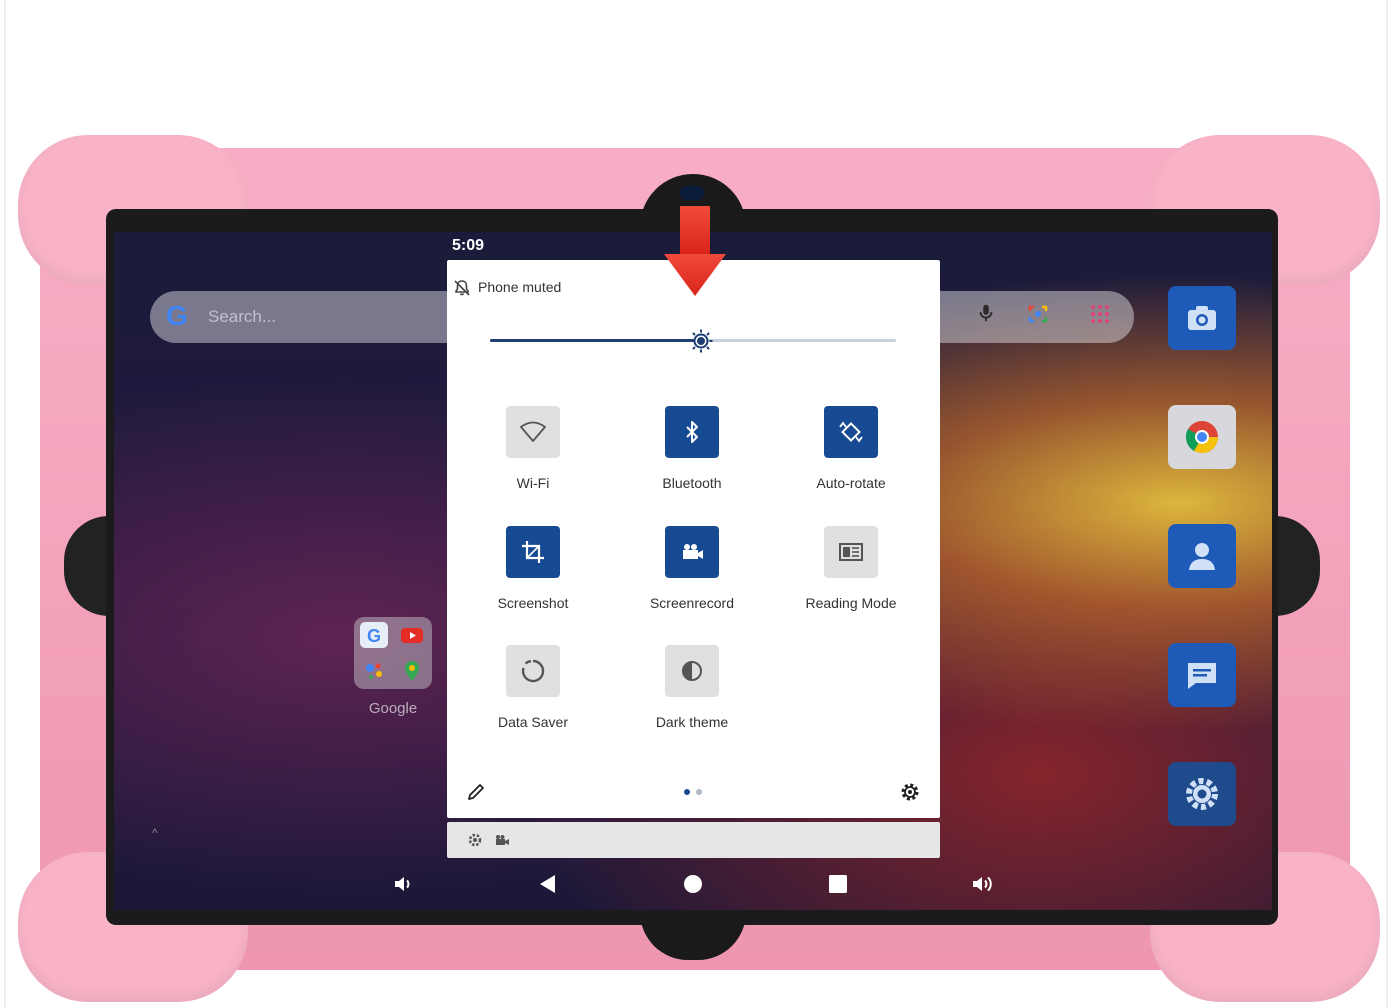 Image resolution: width=1393 pixels, height=1008 pixels. I want to click on auto-rotate-tile-label: Auto-rotate, so click(851, 483).